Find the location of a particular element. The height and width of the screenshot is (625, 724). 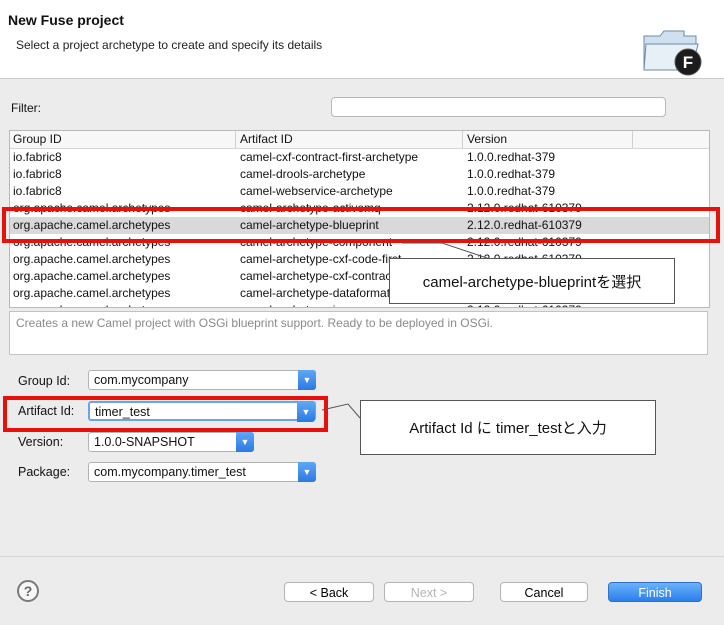

package-combo: com.mycompany.timer_test ▼ is located at coordinates (202, 472).